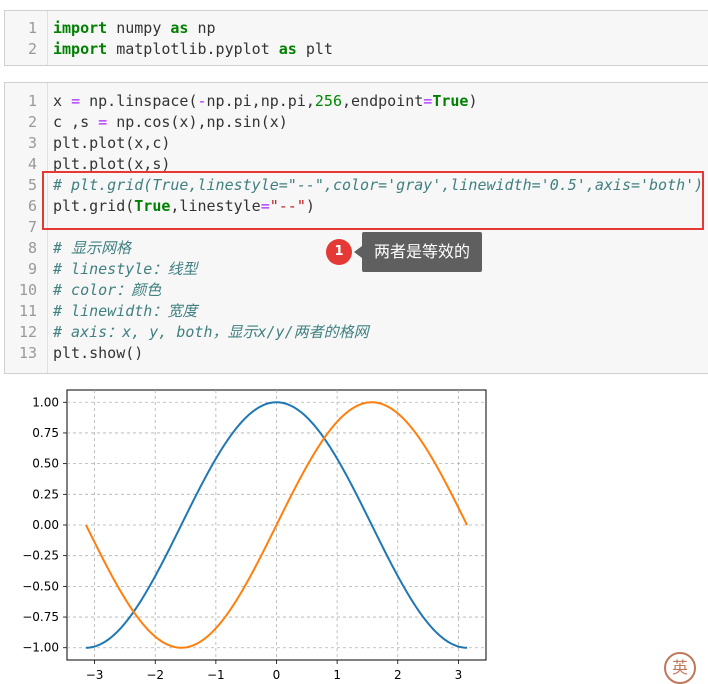  I want to click on line-number: 3, so click(32, 143).